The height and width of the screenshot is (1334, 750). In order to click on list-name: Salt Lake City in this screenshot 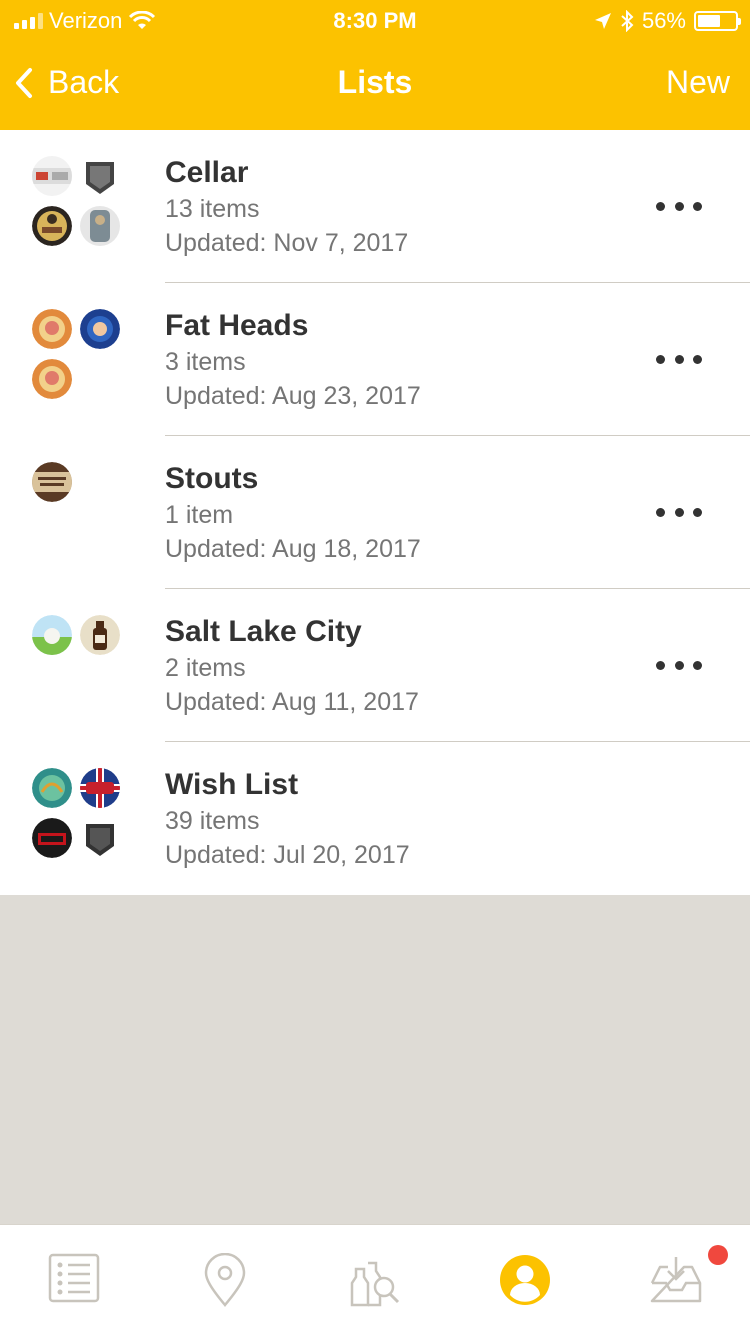, I will do `click(263, 631)`.